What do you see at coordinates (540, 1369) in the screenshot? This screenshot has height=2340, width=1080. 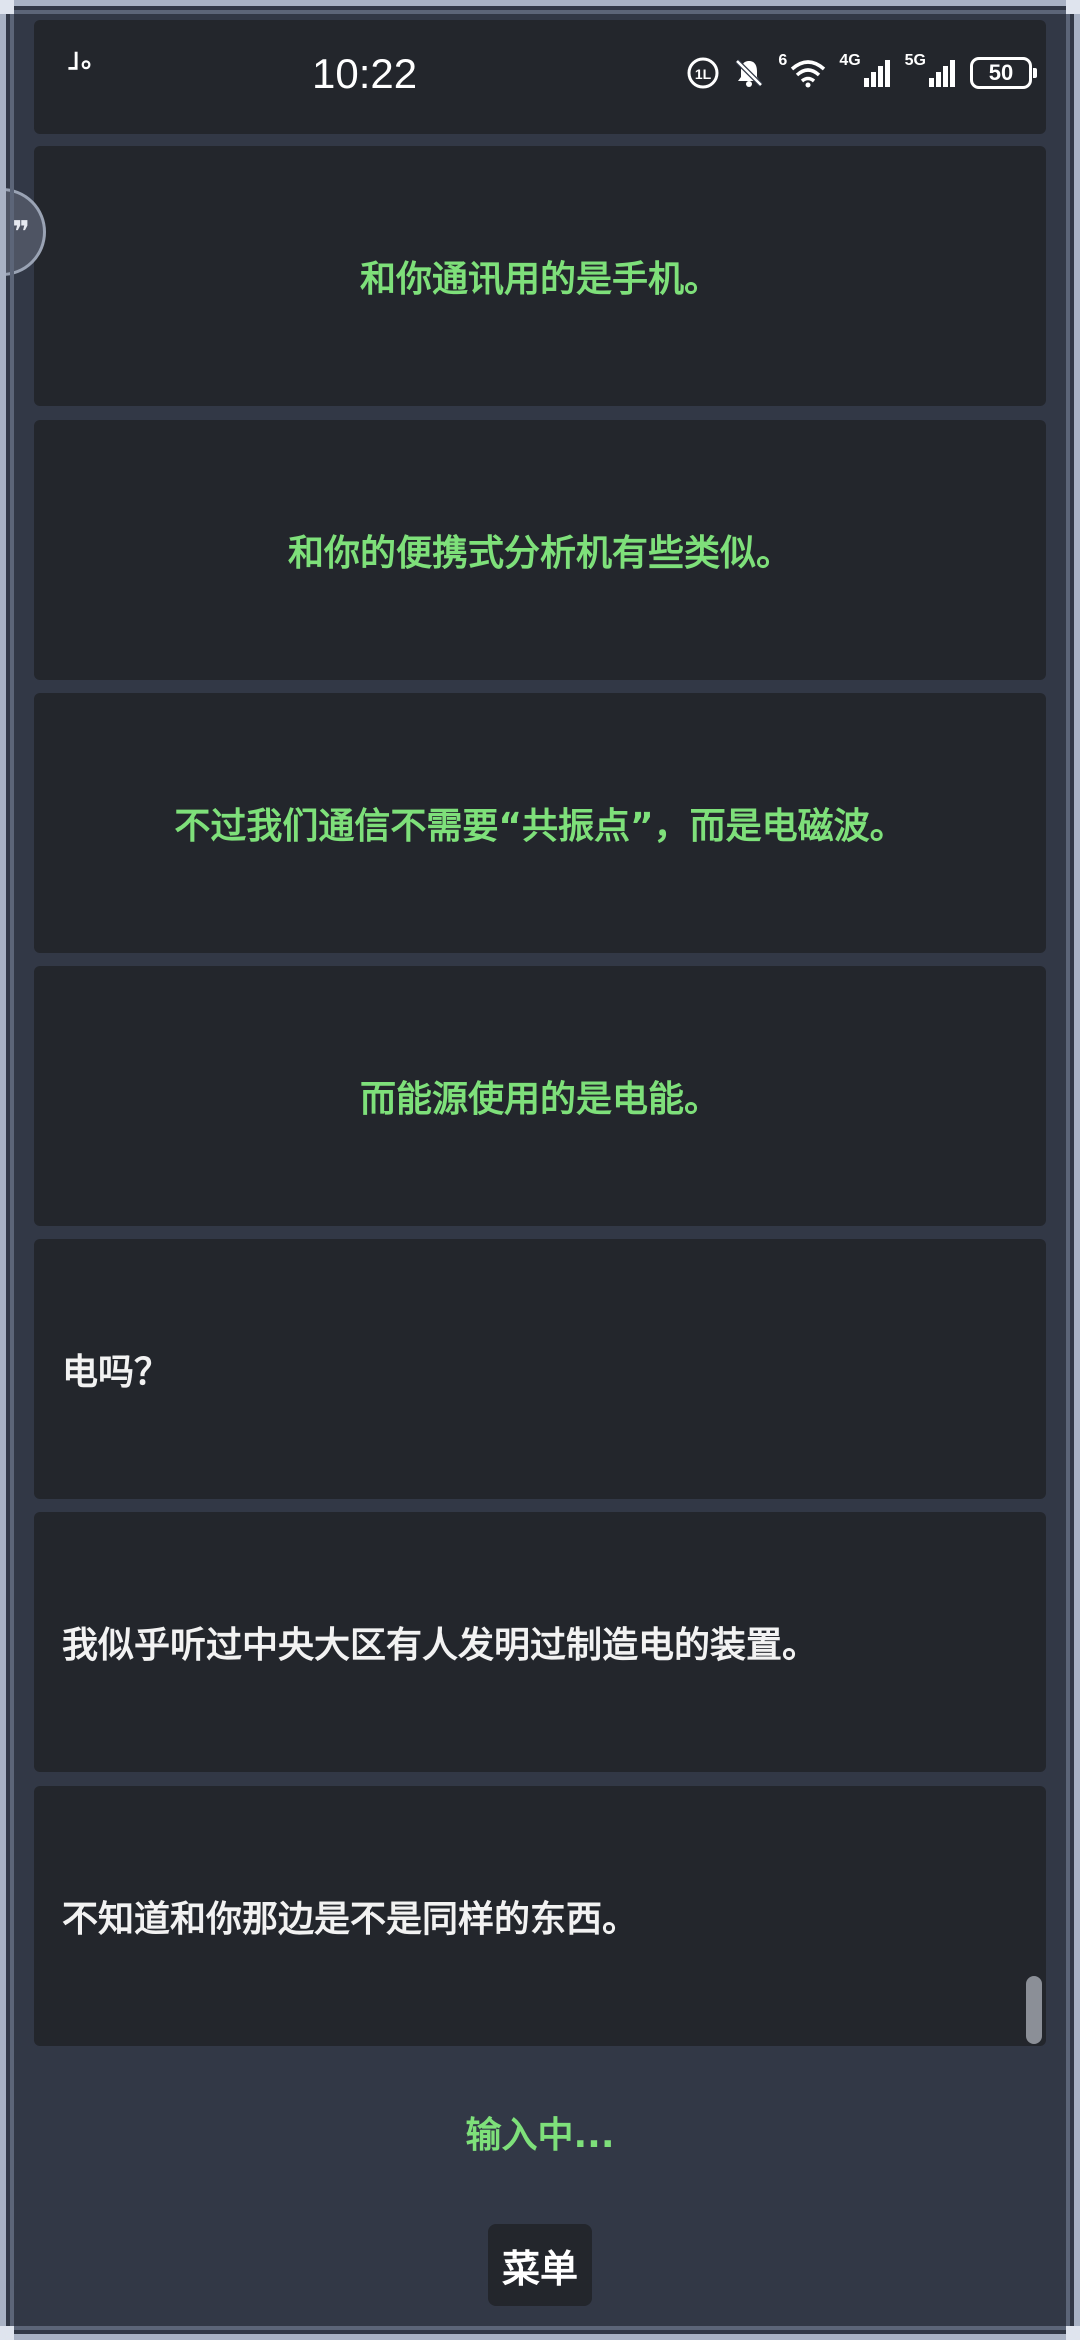 I see `message-bubble: 电吗？` at bounding box center [540, 1369].